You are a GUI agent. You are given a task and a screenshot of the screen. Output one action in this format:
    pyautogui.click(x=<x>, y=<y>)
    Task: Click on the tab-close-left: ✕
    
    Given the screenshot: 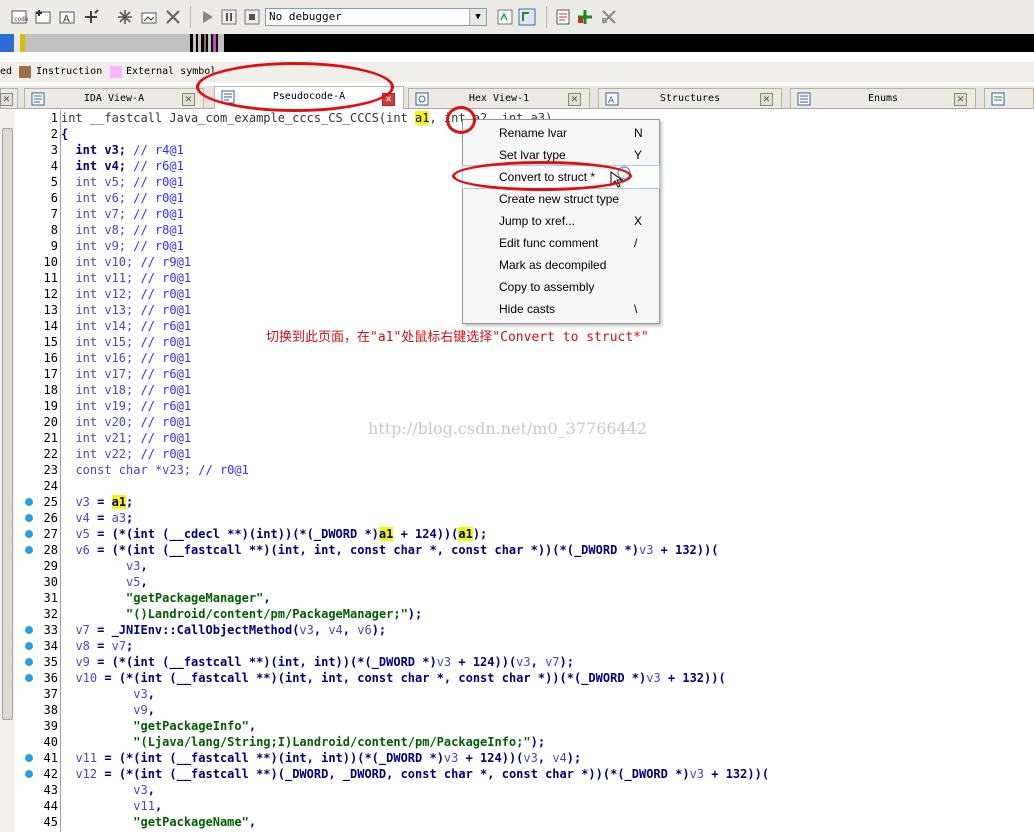 What is the action you would take?
    pyautogui.click(x=9, y=98)
    